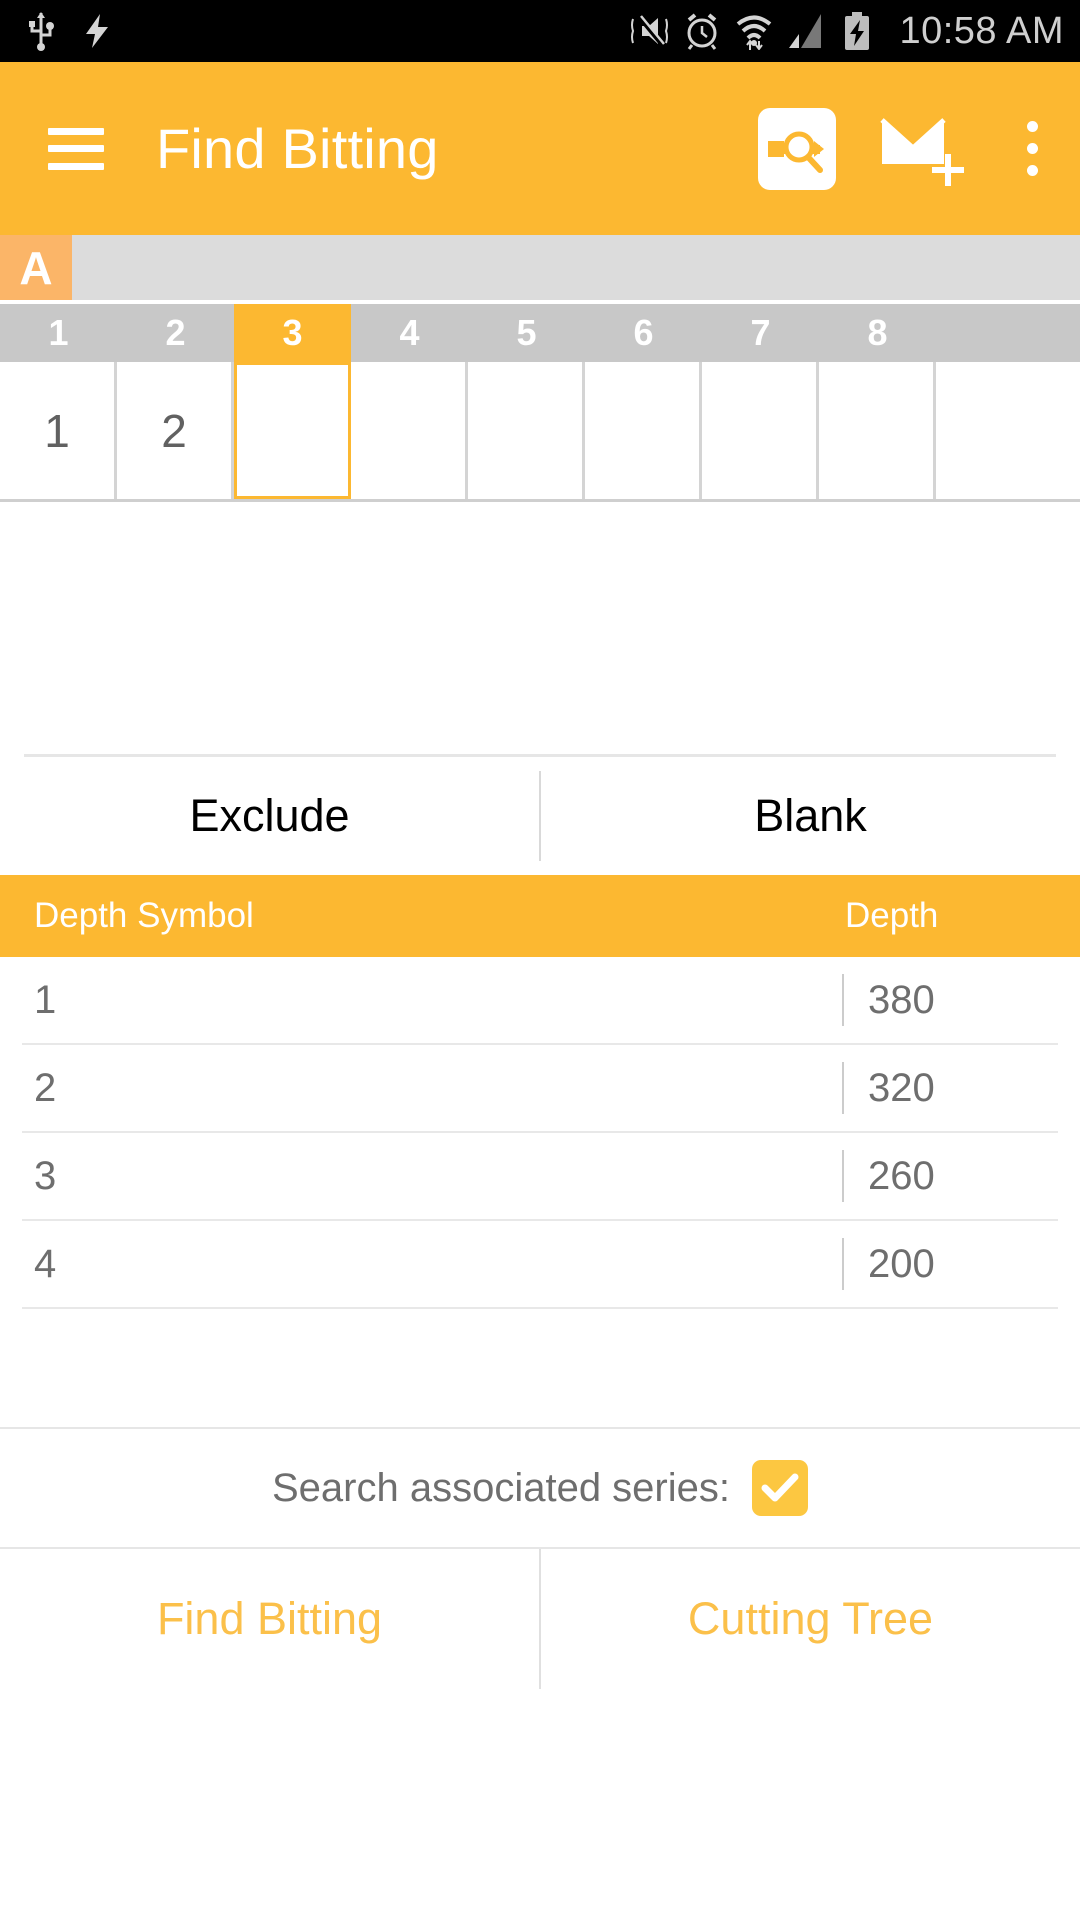 Image resolution: width=1080 pixels, height=1920 pixels. What do you see at coordinates (924, 149) in the screenshot?
I see `envelope-plus-icon` at bounding box center [924, 149].